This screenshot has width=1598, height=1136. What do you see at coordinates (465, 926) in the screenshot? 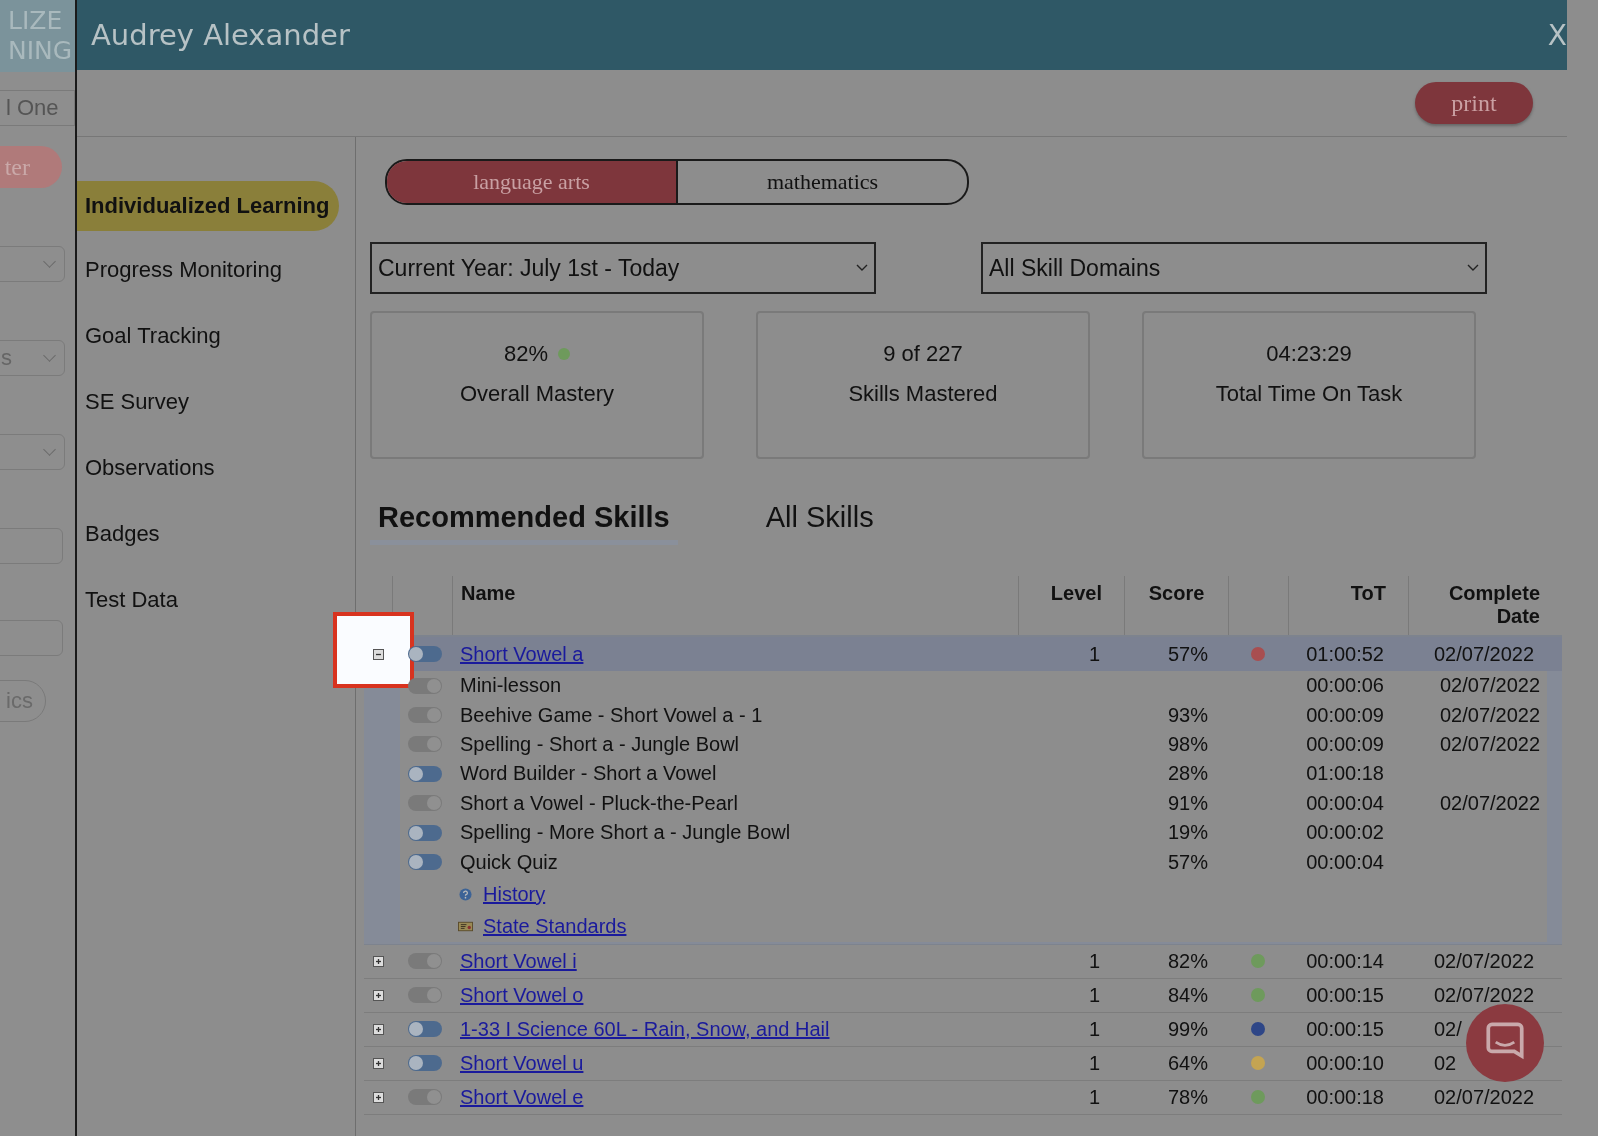
I see `certificate-icon` at bounding box center [465, 926].